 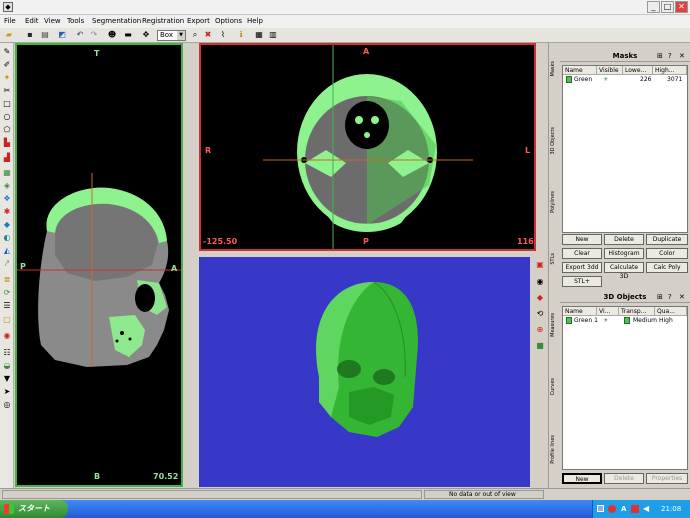 What do you see at coordinates (580, 311) in the screenshot?
I see `objects-col-name: Name` at bounding box center [580, 311].